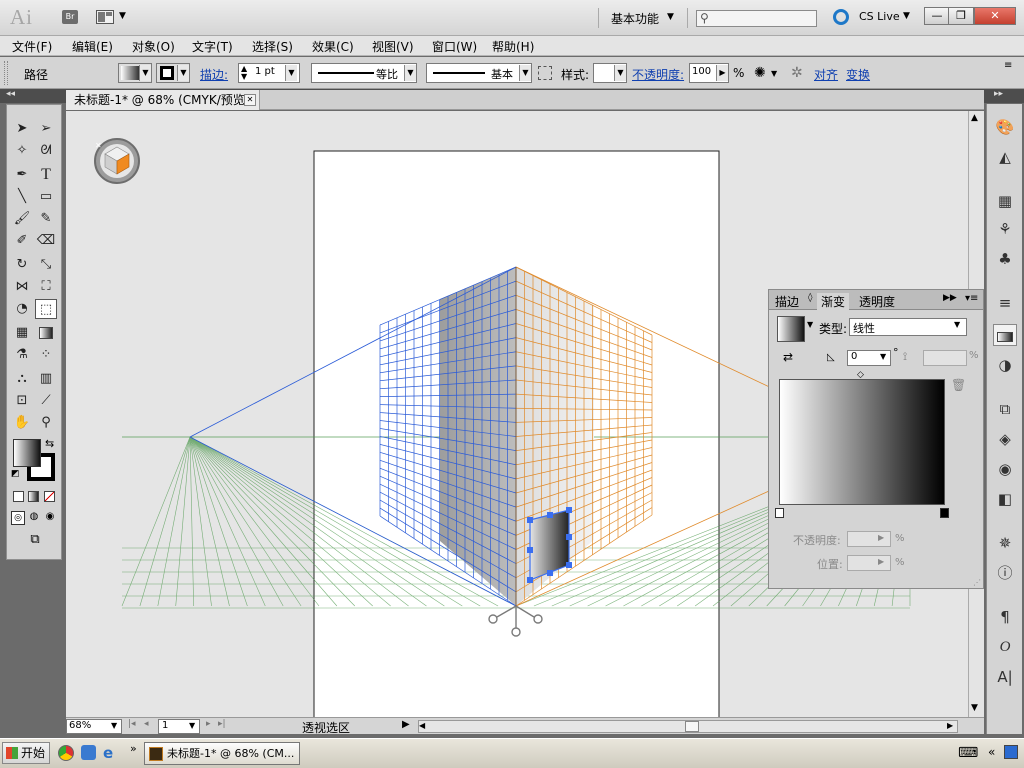 The width and height of the screenshot is (1024, 768). Describe the element at coordinates (406, 724) in the screenshot. I see `status-menu-icon: ▶` at that location.